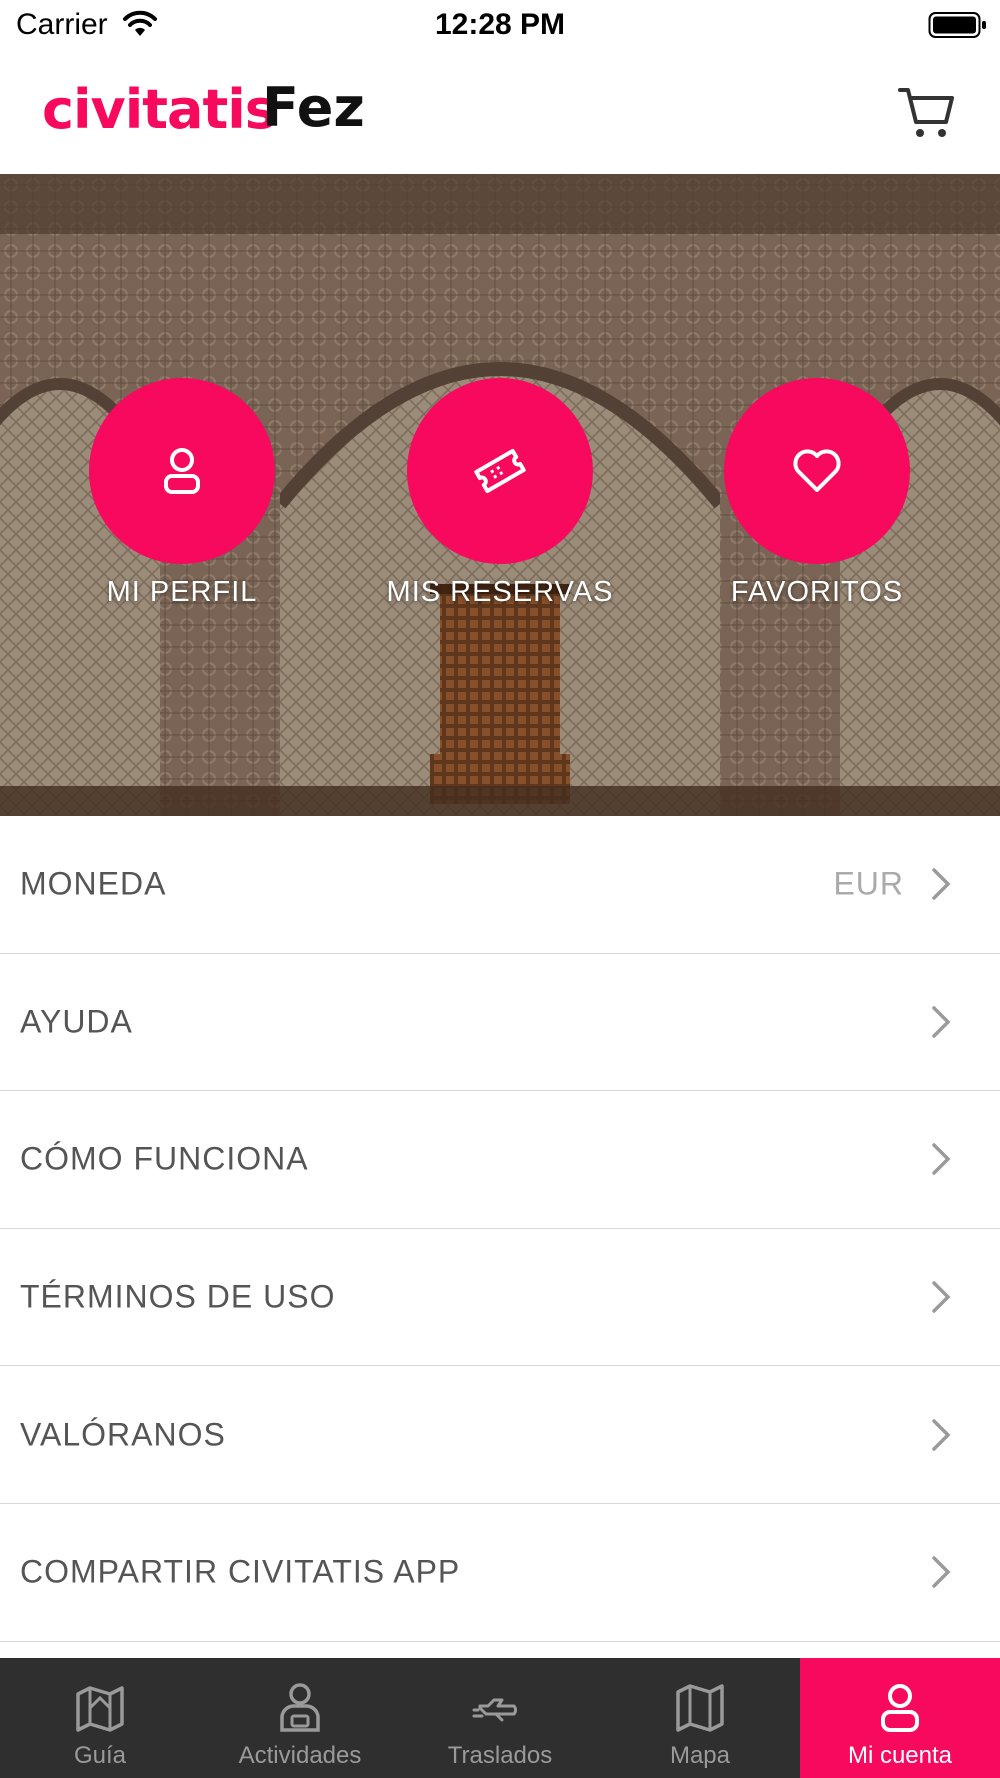 Image resolution: width=1000 pixels, height=1778 pixels. Describe the element at coordinates (500, 592) in the screenshot. I see `my-bookings-label: MIS RESERVAS` at that location.